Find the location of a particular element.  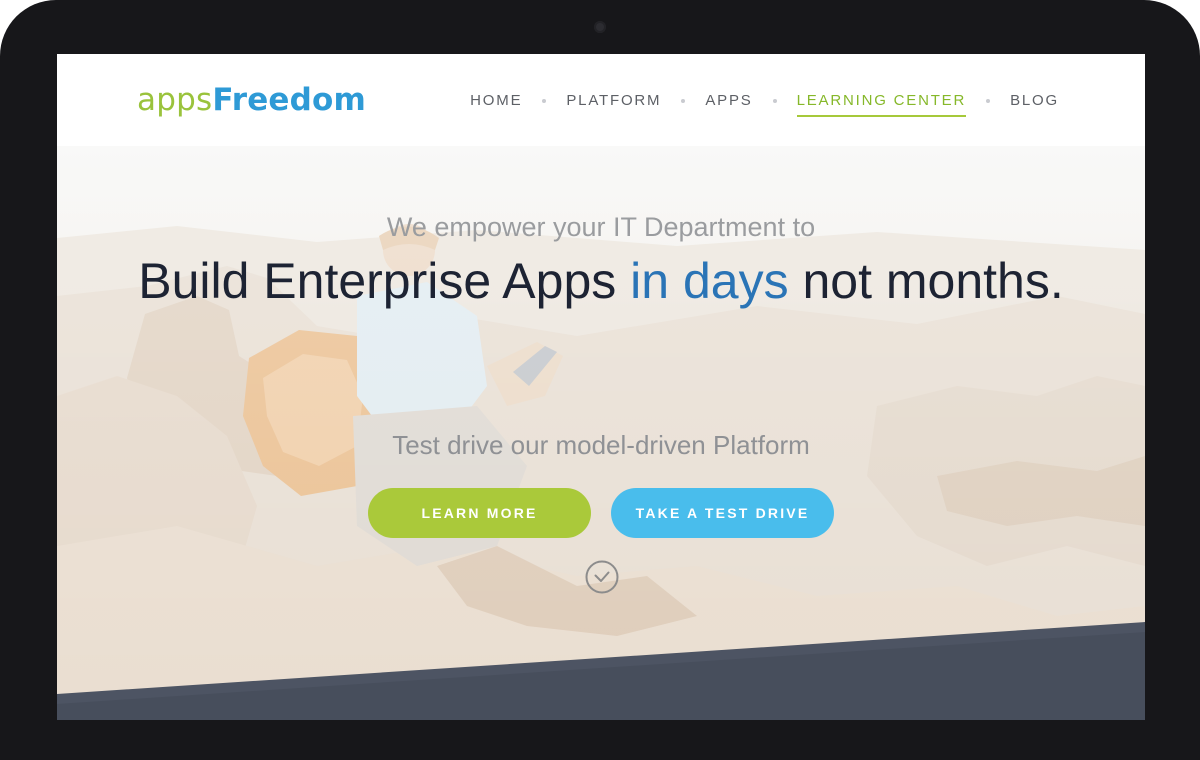

logo-bold-text: Freedom is located at coordinates (289, 100).